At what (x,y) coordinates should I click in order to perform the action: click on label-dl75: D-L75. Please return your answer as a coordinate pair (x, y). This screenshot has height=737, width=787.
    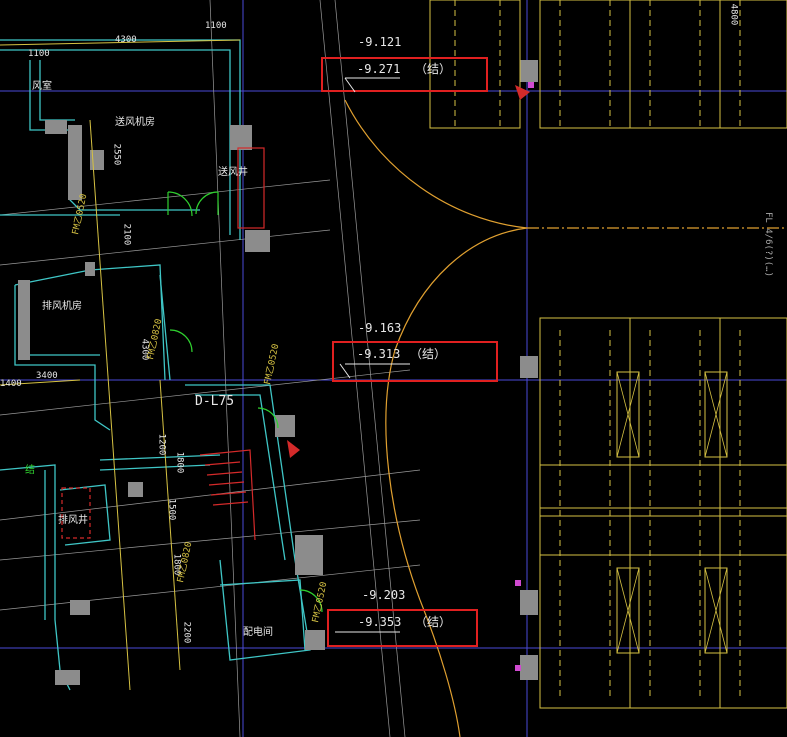
    Looking at the image, I should click on (215, 401).